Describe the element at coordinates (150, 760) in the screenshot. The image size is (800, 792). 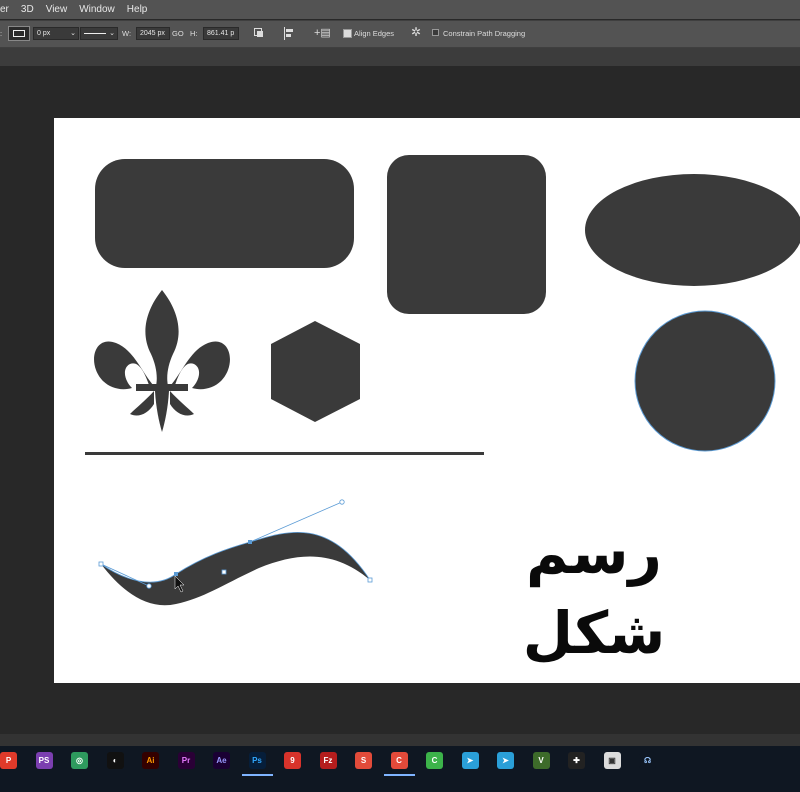
I see `illustrator-icon: Ai` at that location.